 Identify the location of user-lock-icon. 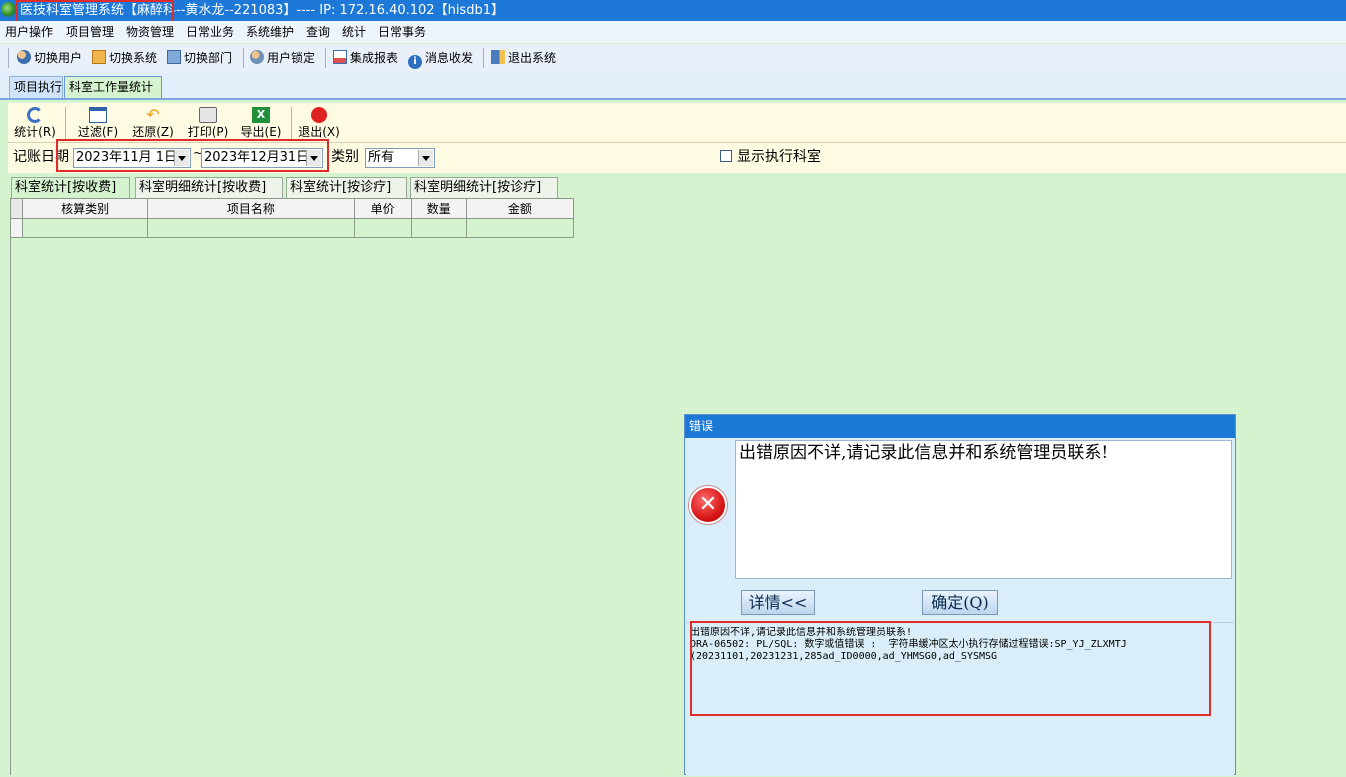
(257, 57).